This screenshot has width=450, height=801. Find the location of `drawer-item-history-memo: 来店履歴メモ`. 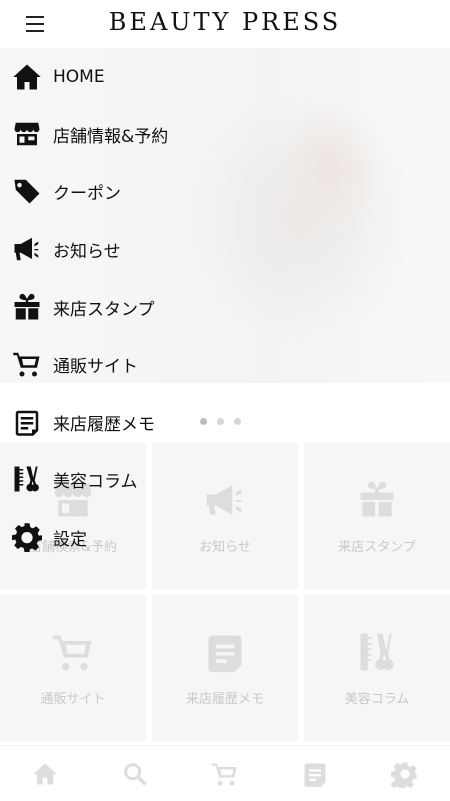

drawer-item-history-memo: 来店履歴メモ is located at coordinates (130, 422).